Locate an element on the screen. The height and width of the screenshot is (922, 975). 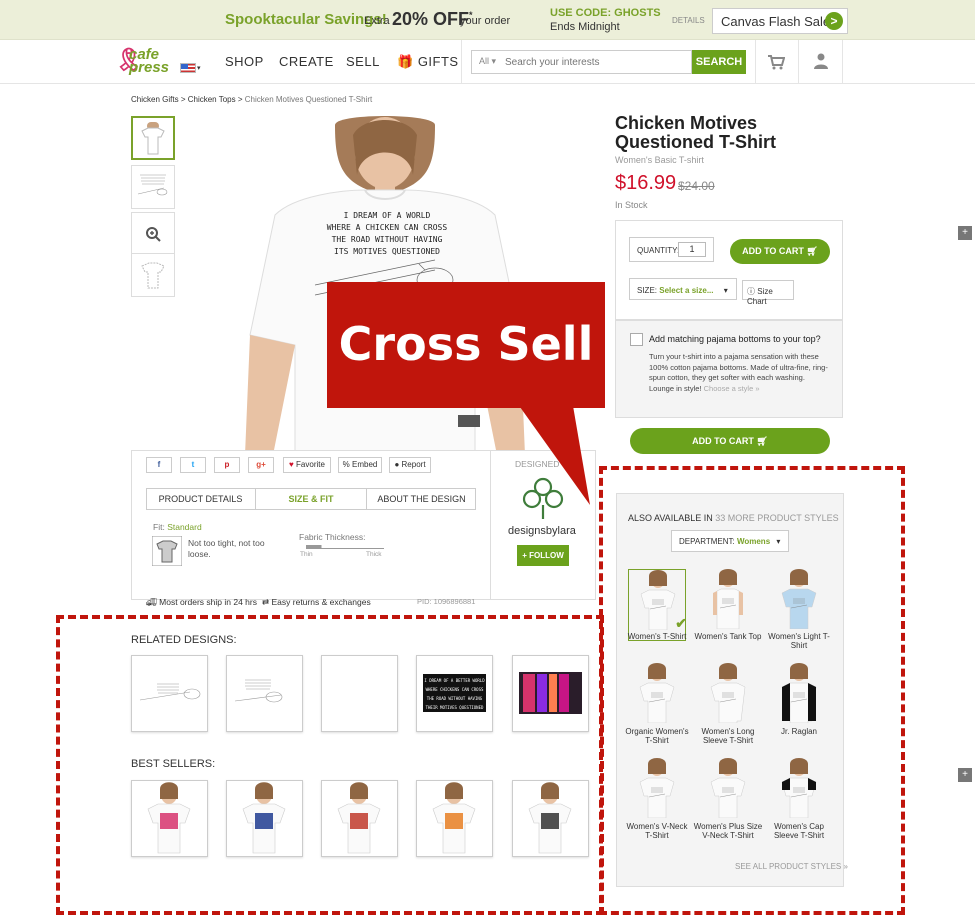
pinterest-button: p is located at coordinates (227, 465).